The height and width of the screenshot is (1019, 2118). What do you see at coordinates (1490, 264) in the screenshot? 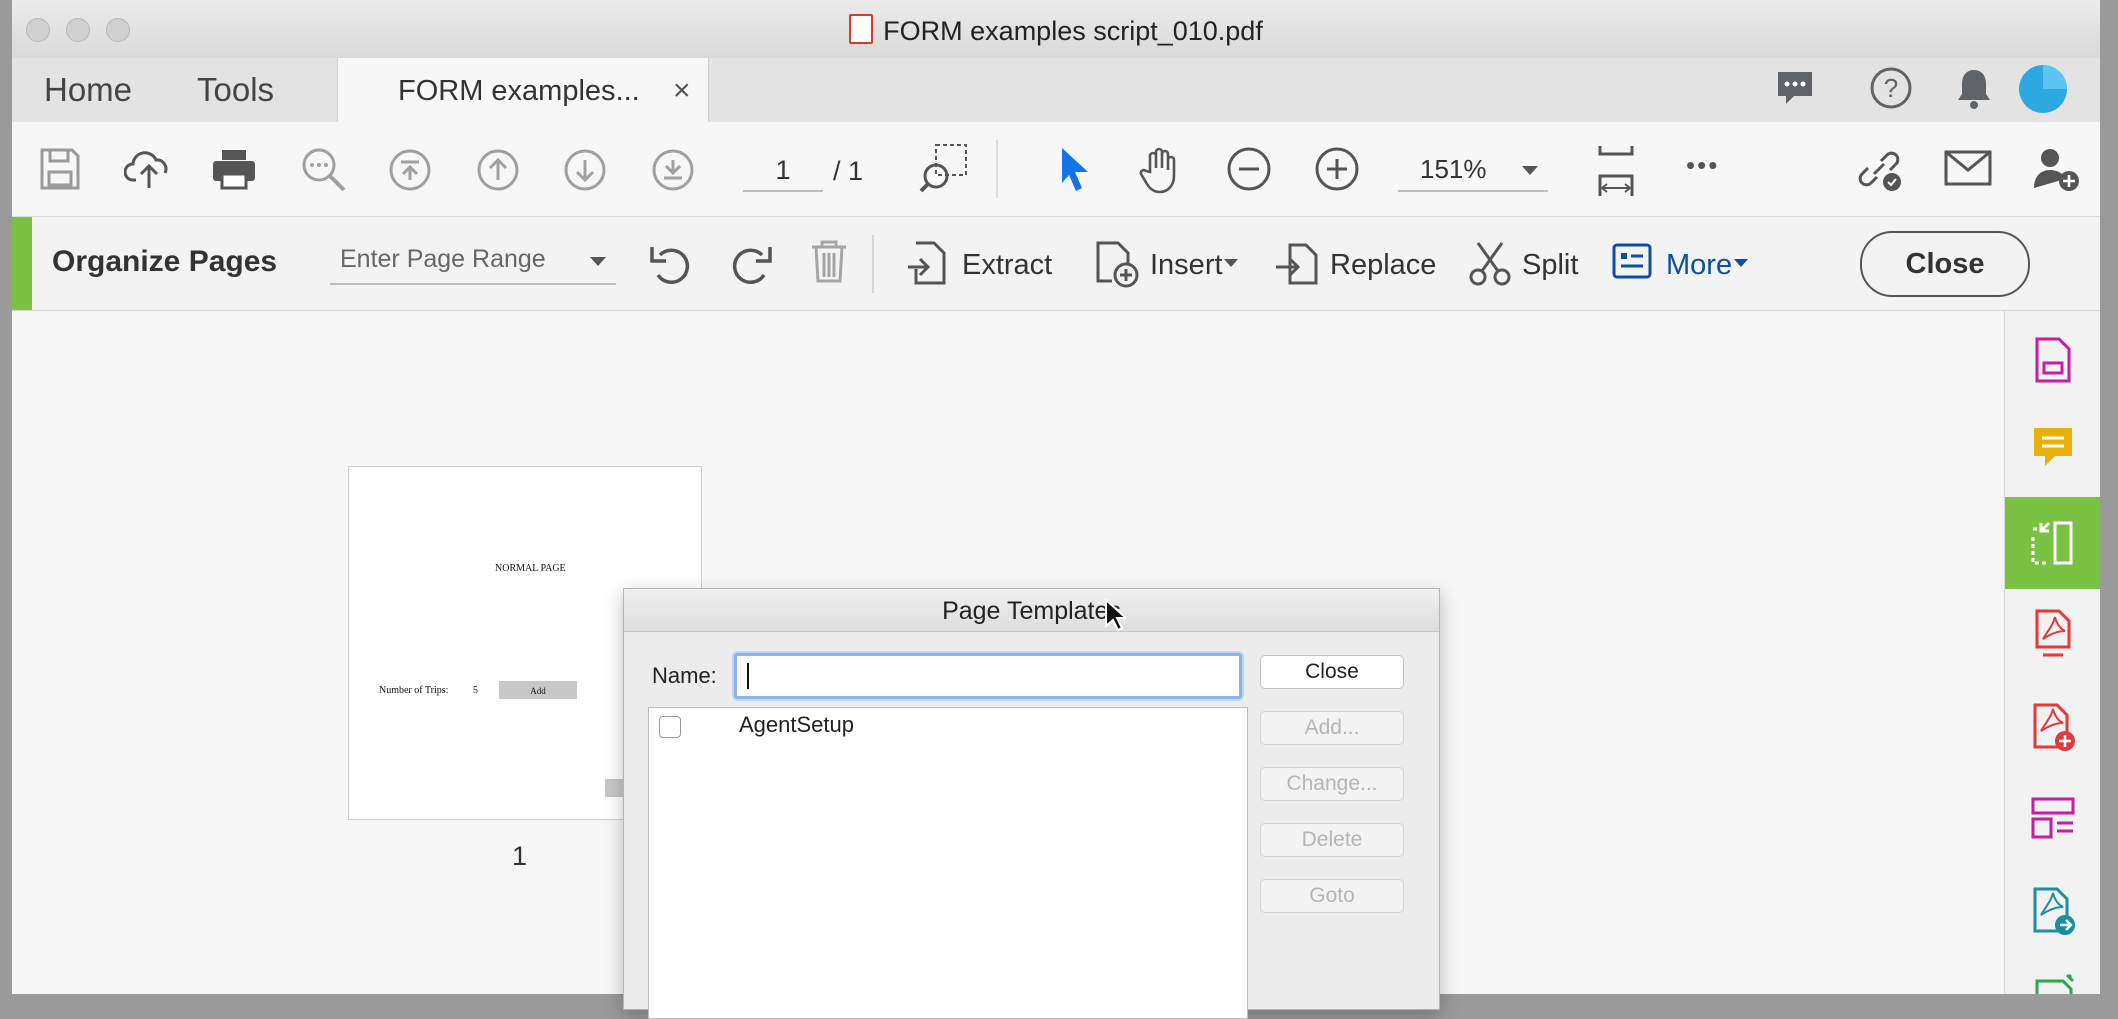
I see `scissors-icon` at bounding box center [1490, 264].